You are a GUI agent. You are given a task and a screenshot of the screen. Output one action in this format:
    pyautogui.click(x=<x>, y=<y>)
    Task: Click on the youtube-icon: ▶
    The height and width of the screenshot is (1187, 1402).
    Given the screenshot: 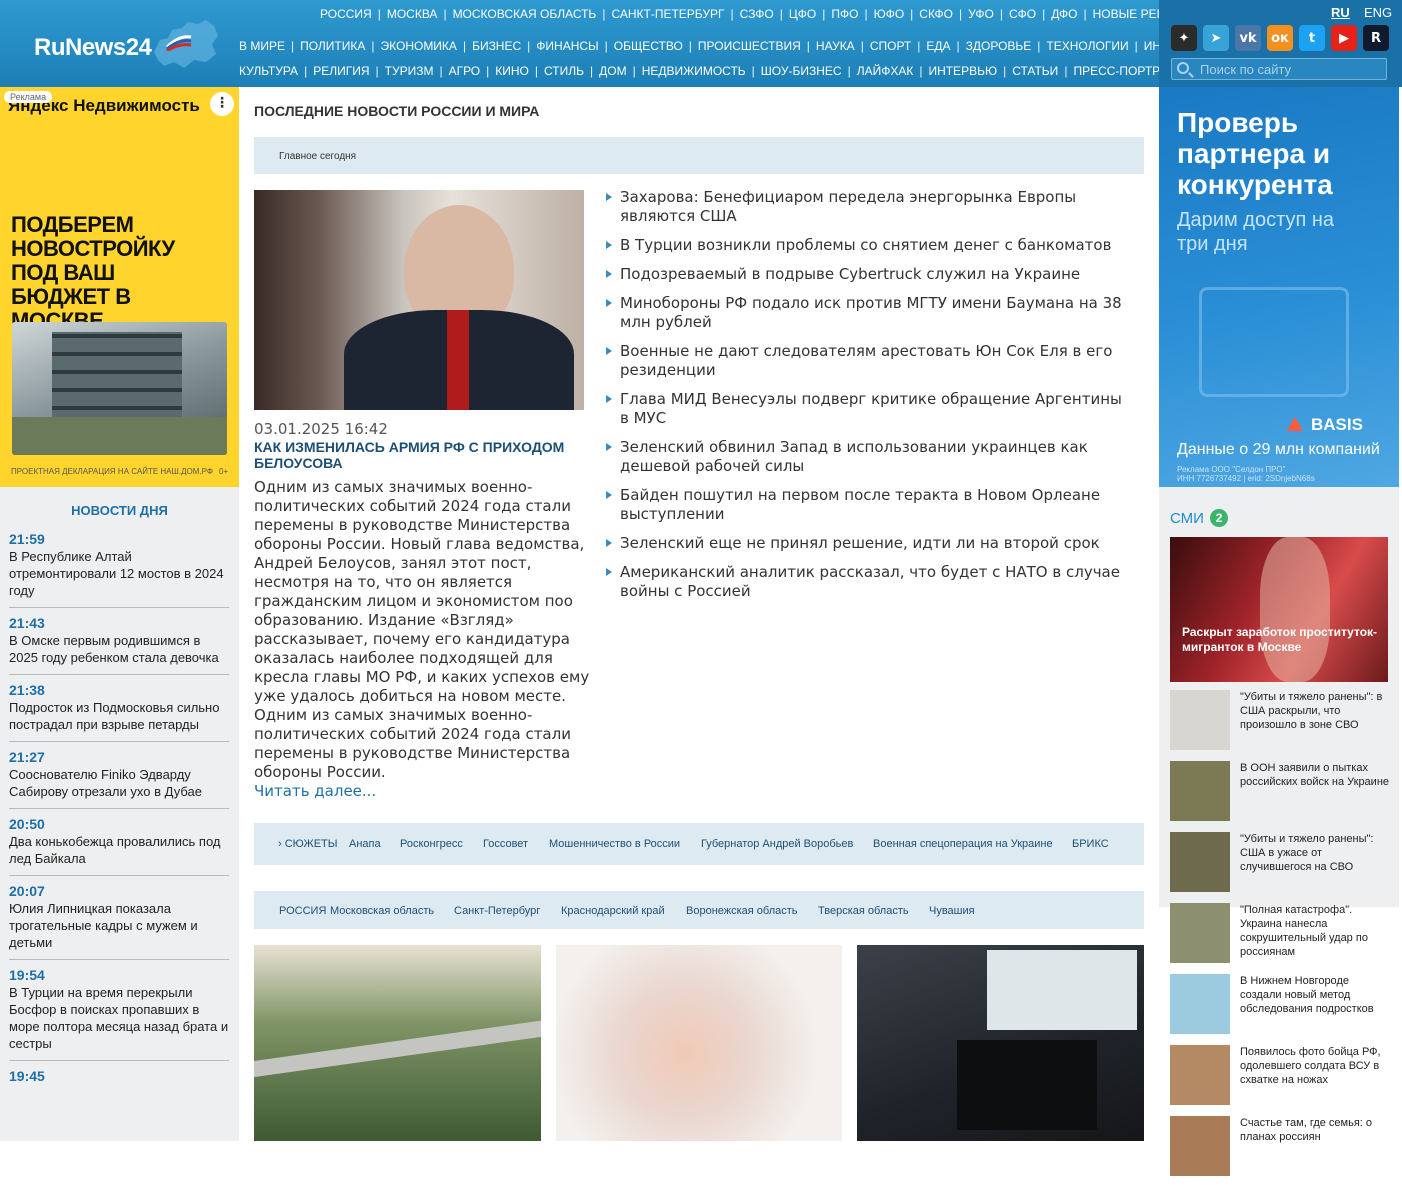 What is the action you would take?
    pyautogui.click(x=1344, y=38)
    